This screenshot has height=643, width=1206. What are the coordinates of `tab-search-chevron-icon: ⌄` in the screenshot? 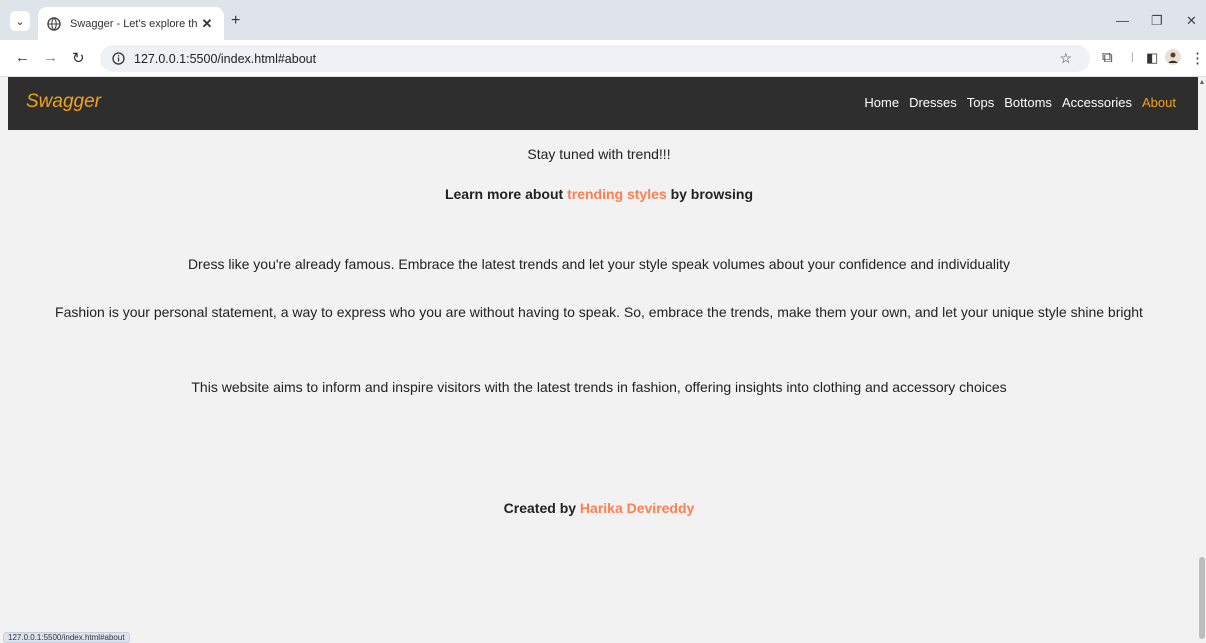 It's located at (20, 21).